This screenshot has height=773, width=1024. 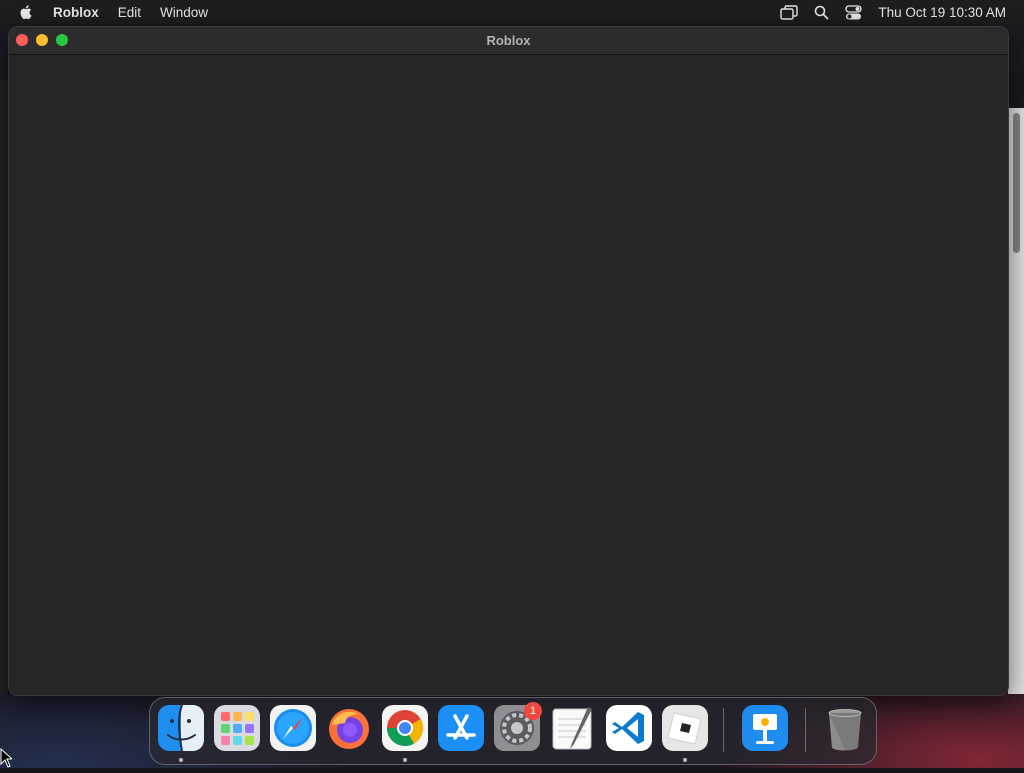 What do you see at coordinates (512, 12) in the screenshot?
I see `menu-bar: Roblox Edit Window Thu Oct 19 10:30 AM` at bounding box center [512, 12].